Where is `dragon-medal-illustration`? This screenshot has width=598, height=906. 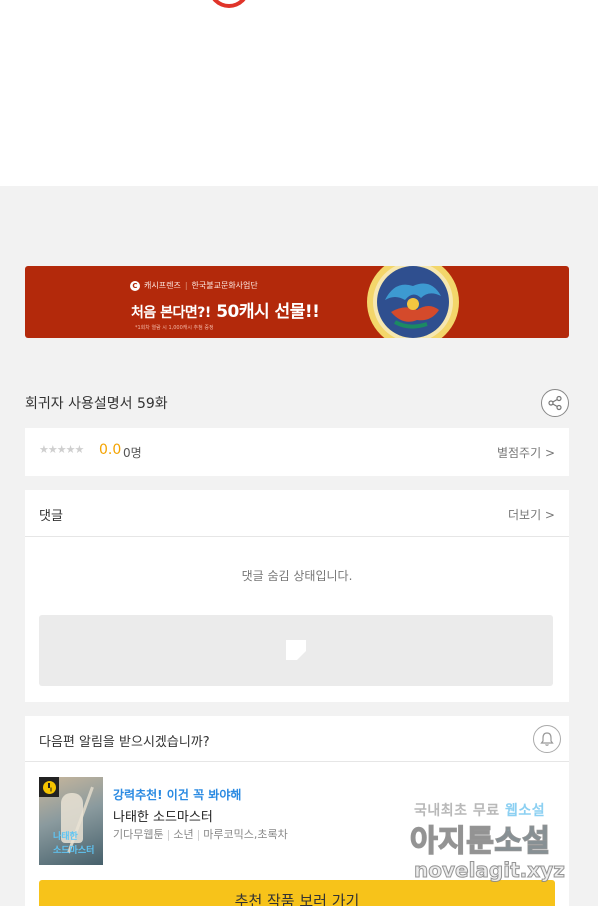
dragon-medal-illustration is located at coordinates (413, 302).